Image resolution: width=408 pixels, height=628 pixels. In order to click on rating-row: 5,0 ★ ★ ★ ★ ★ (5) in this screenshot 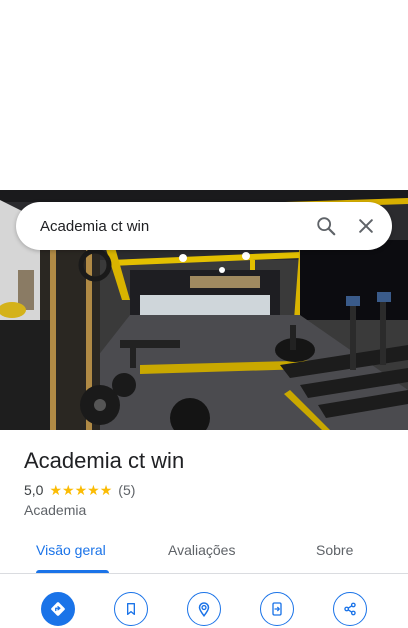, I will do `click(204, 490)`.